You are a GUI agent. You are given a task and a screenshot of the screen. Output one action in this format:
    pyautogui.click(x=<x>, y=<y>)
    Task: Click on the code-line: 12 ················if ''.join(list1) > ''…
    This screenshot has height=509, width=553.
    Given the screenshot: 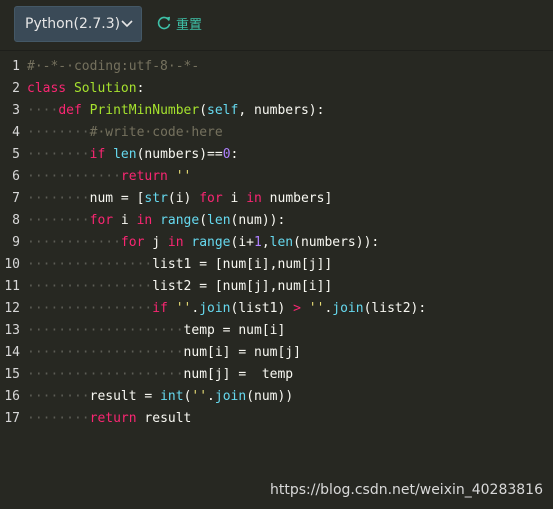 What is the action you would take?
    pyautogui.click(x=276, y=309)
    